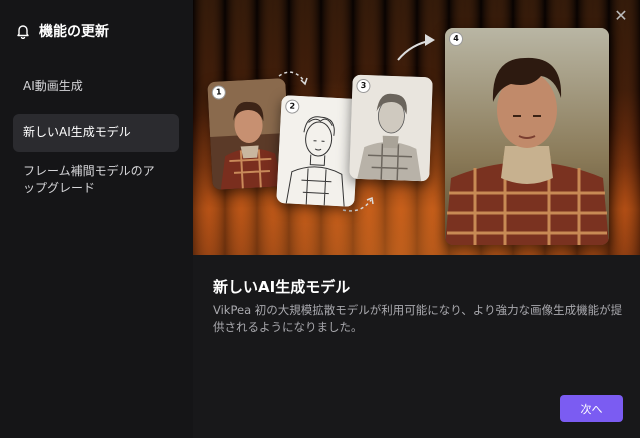 This screenshot has width=640, height=438. Describe the element at coordinates (77, 132) in the screenshot. I see `sidebar-item-label: 新しいAI生成モデル` at that location.